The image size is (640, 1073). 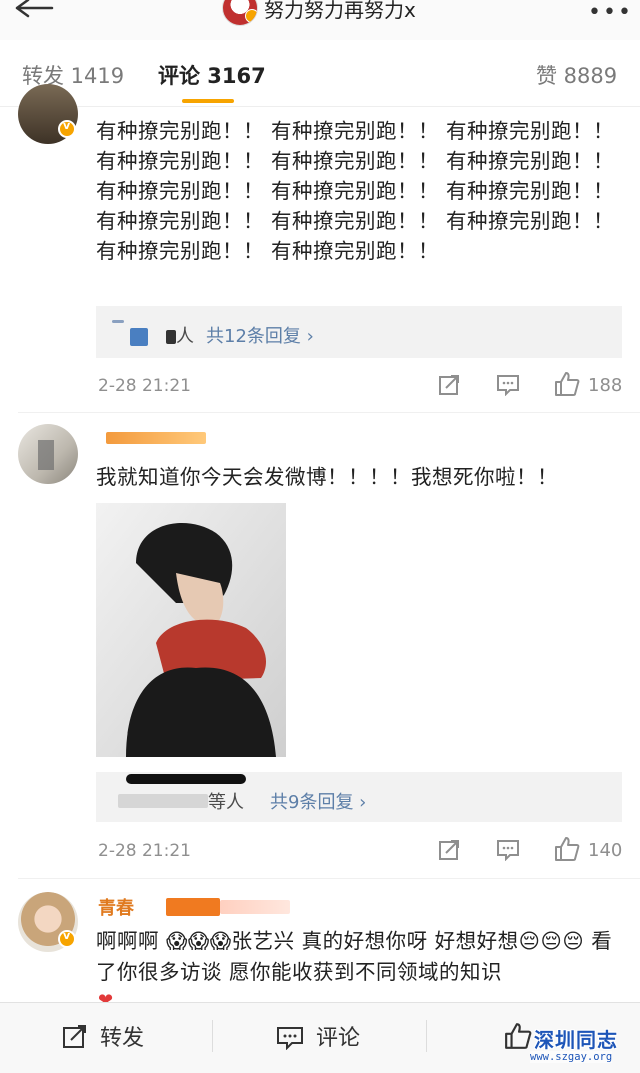 What do you see at coordinates (260, 335) in the screenshot?
I see `reply-count-link: 共12条回复 ›` at bounding box center [260, 335].